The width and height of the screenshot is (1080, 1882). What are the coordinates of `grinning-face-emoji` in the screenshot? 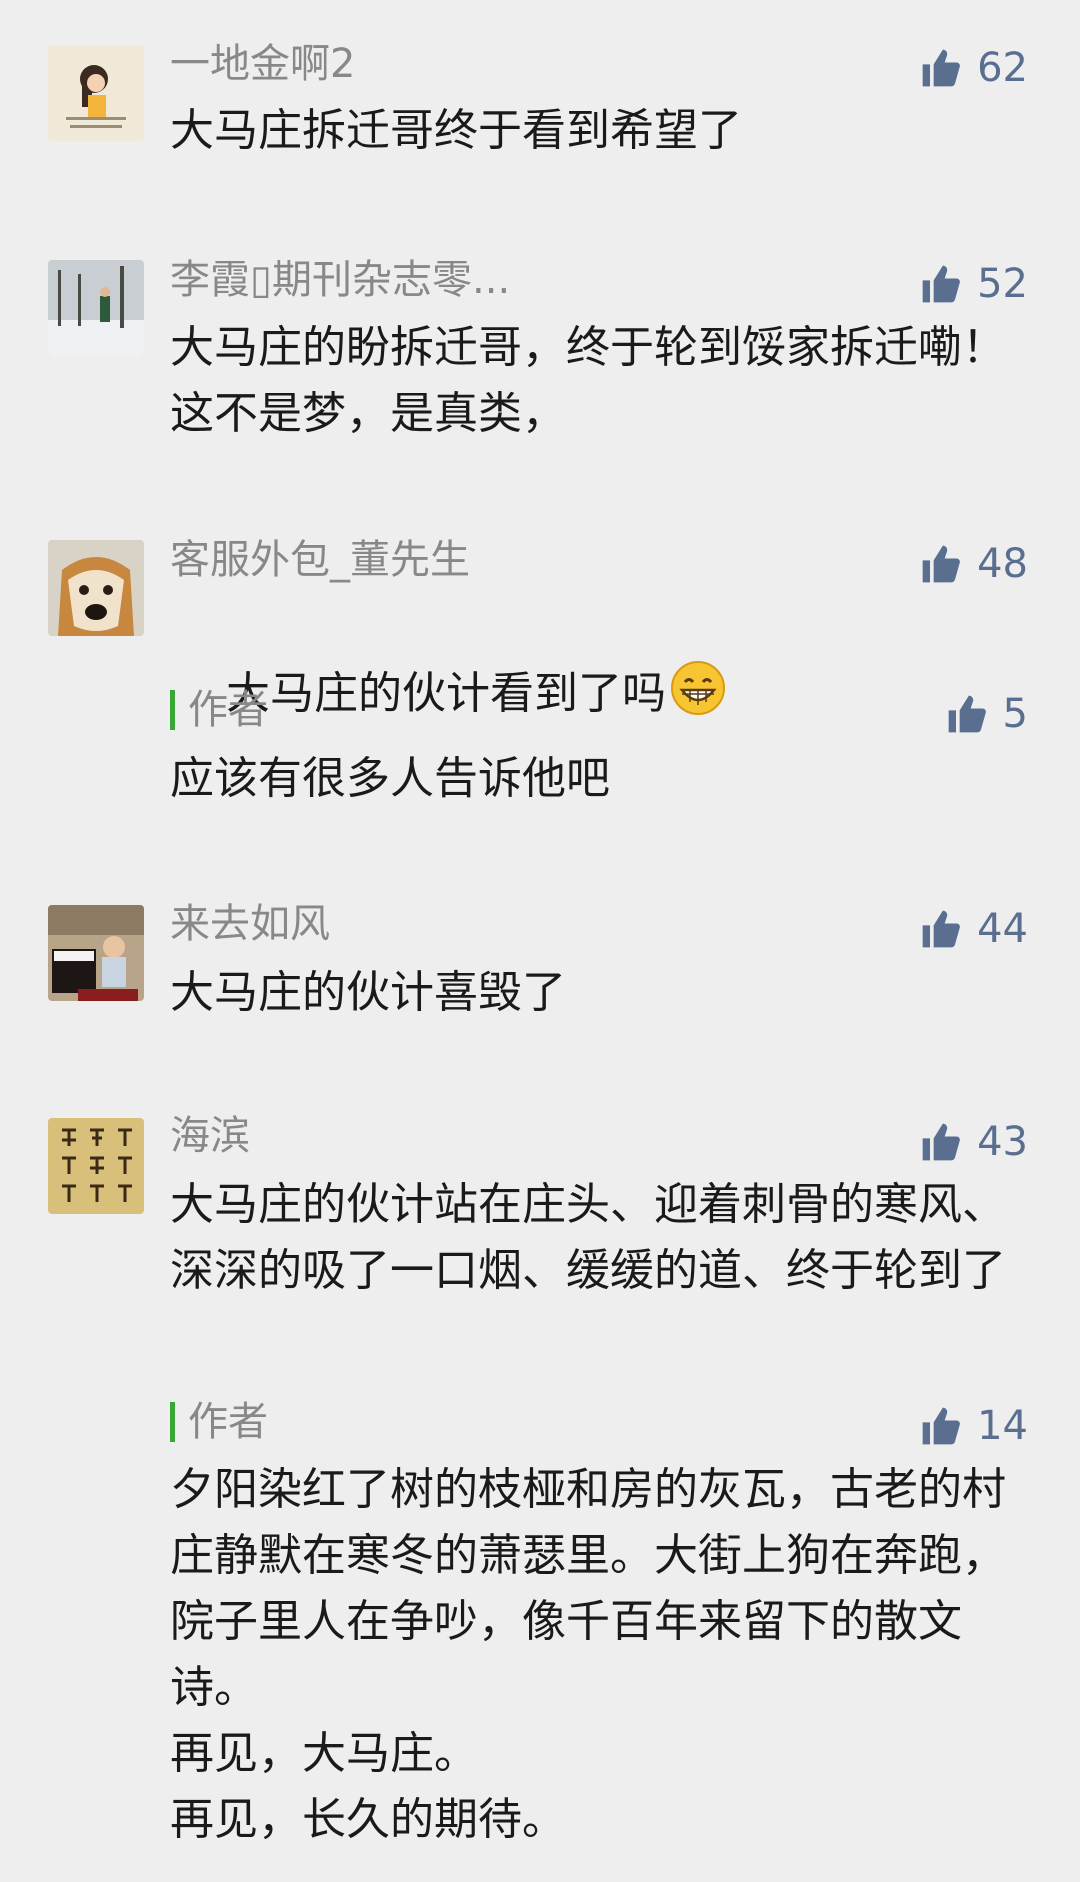 It's located at (697, 688).